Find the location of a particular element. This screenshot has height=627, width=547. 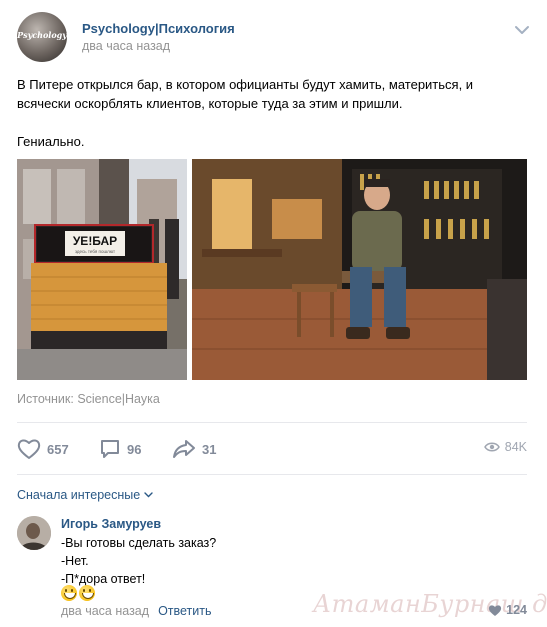

sign-title: УЕ!БАР is located at coordinates (95, 241).